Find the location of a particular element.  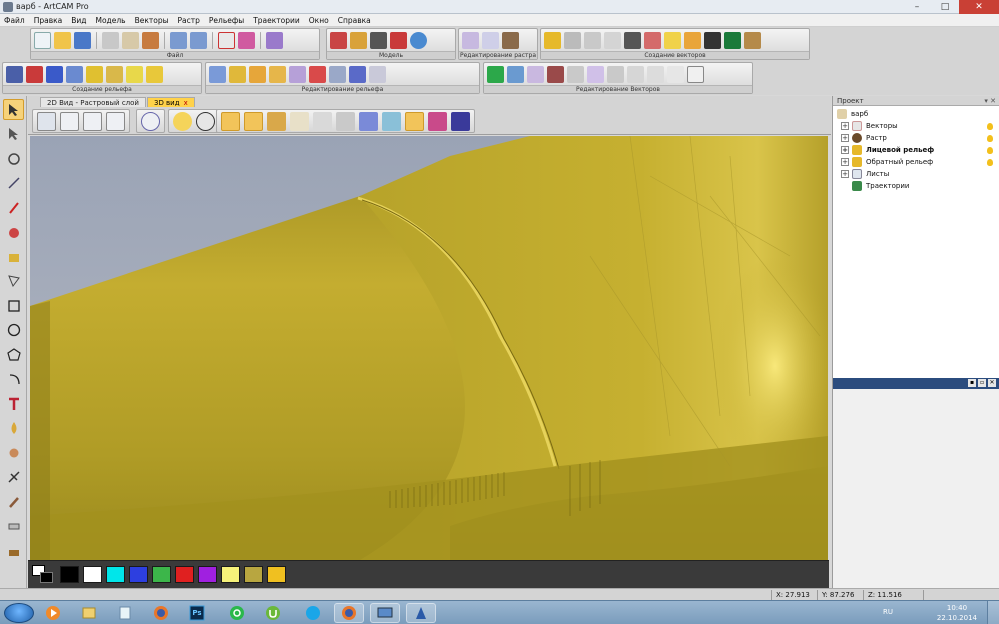

drop-tool-icon is located at coordinates (13, 428).